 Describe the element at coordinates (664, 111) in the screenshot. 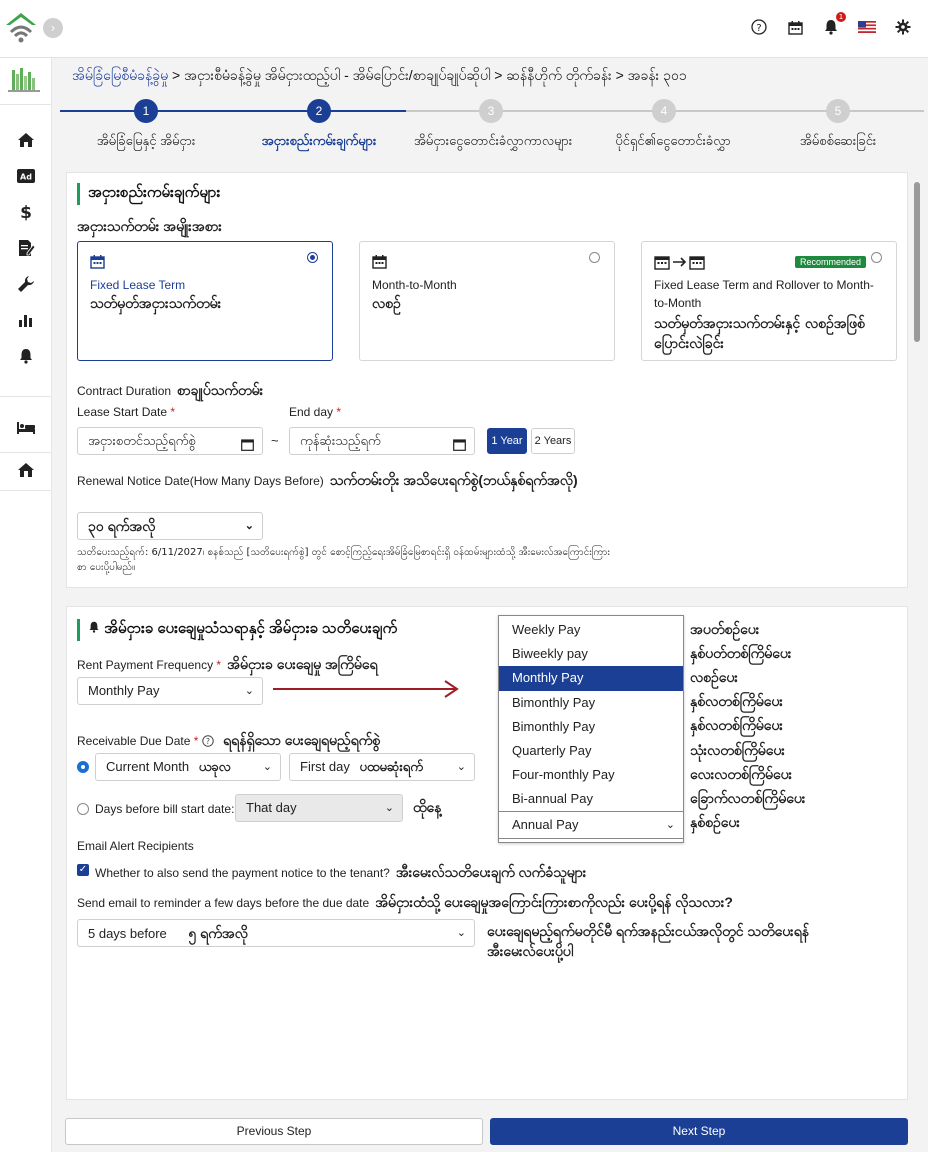

I see `step-4-circle: 4` at that location.